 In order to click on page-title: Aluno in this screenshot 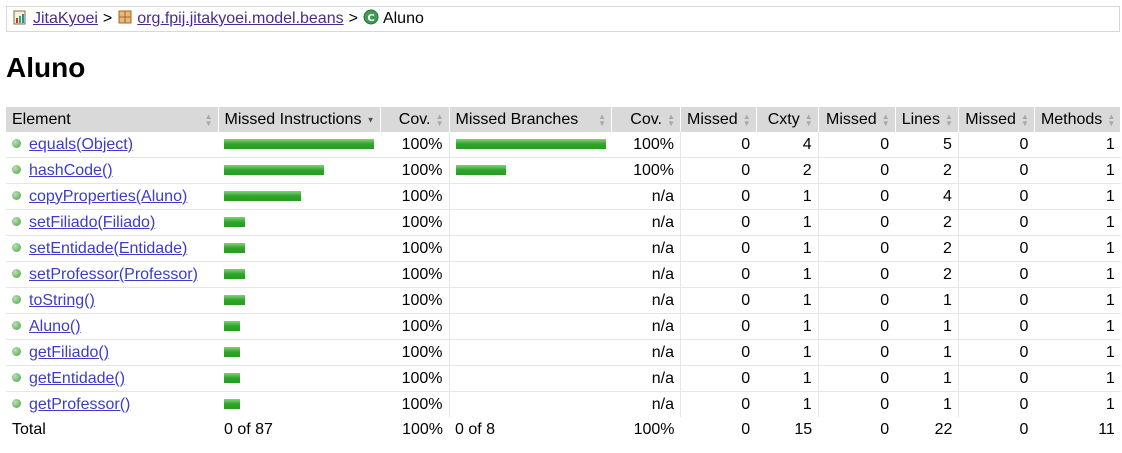, I will do `click(46, 67)`.